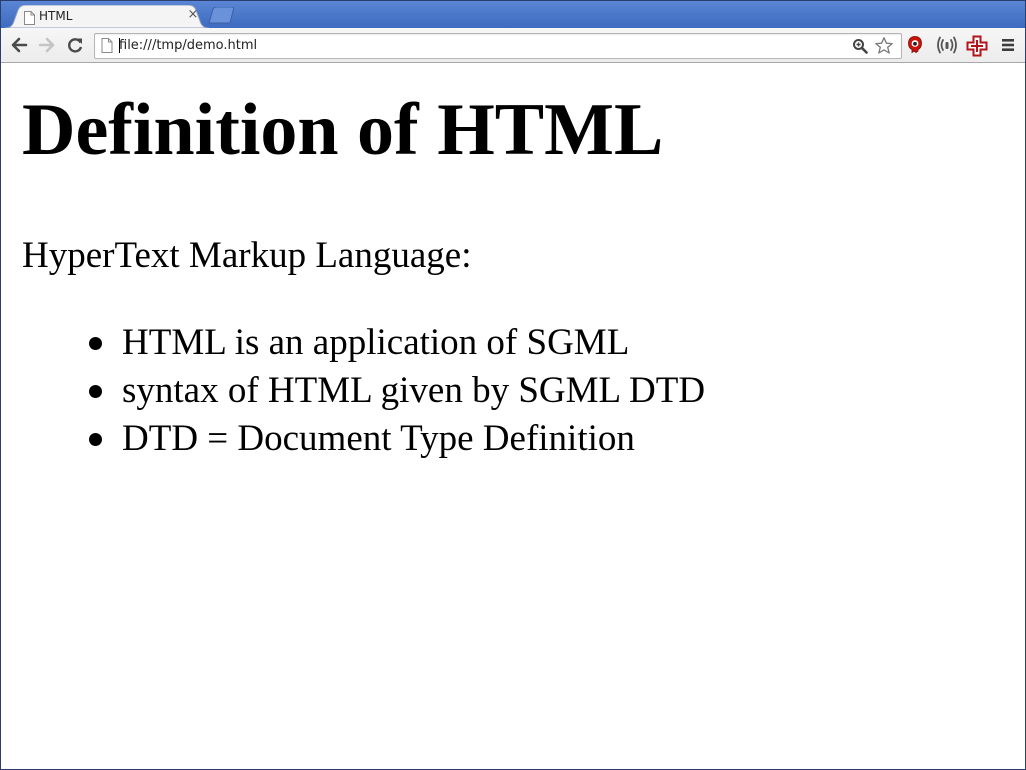  Describe the element at coordinates (513, 14) in the screenshot. I see `tab-strip: HTML ×` at that location.